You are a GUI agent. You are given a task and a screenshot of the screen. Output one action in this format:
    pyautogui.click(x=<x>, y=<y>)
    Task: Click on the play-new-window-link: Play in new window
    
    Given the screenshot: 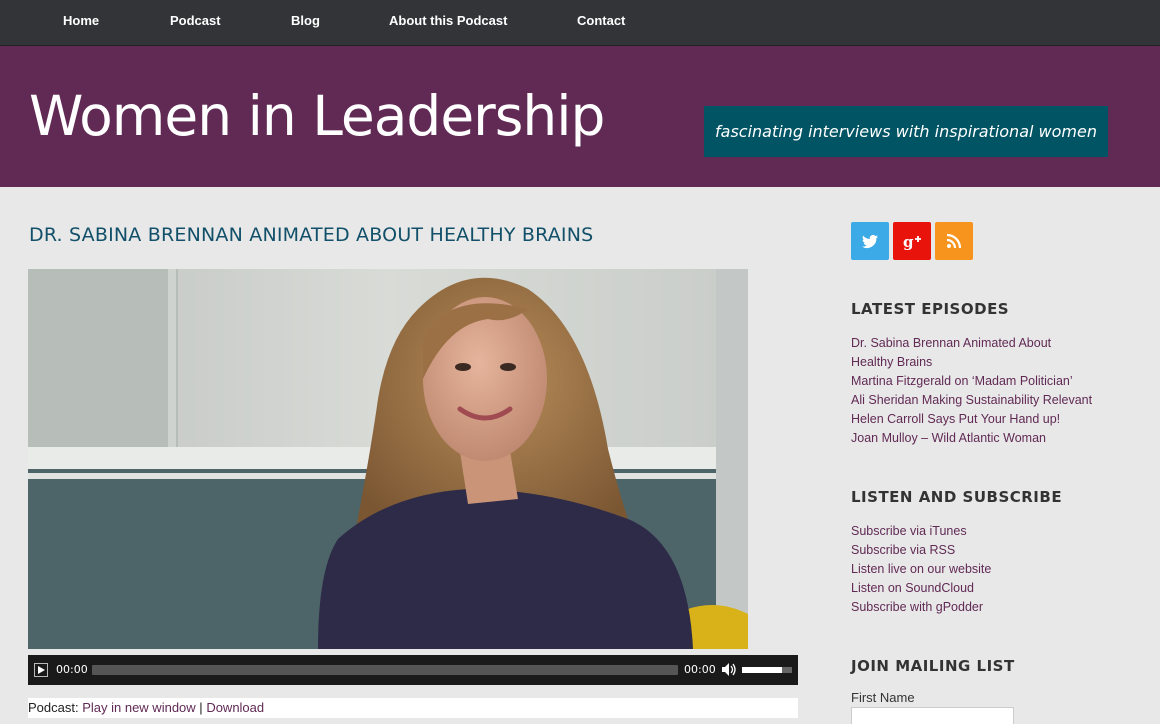 What is the action you would take?
    pyautogui.click(x=138, y=707)
    